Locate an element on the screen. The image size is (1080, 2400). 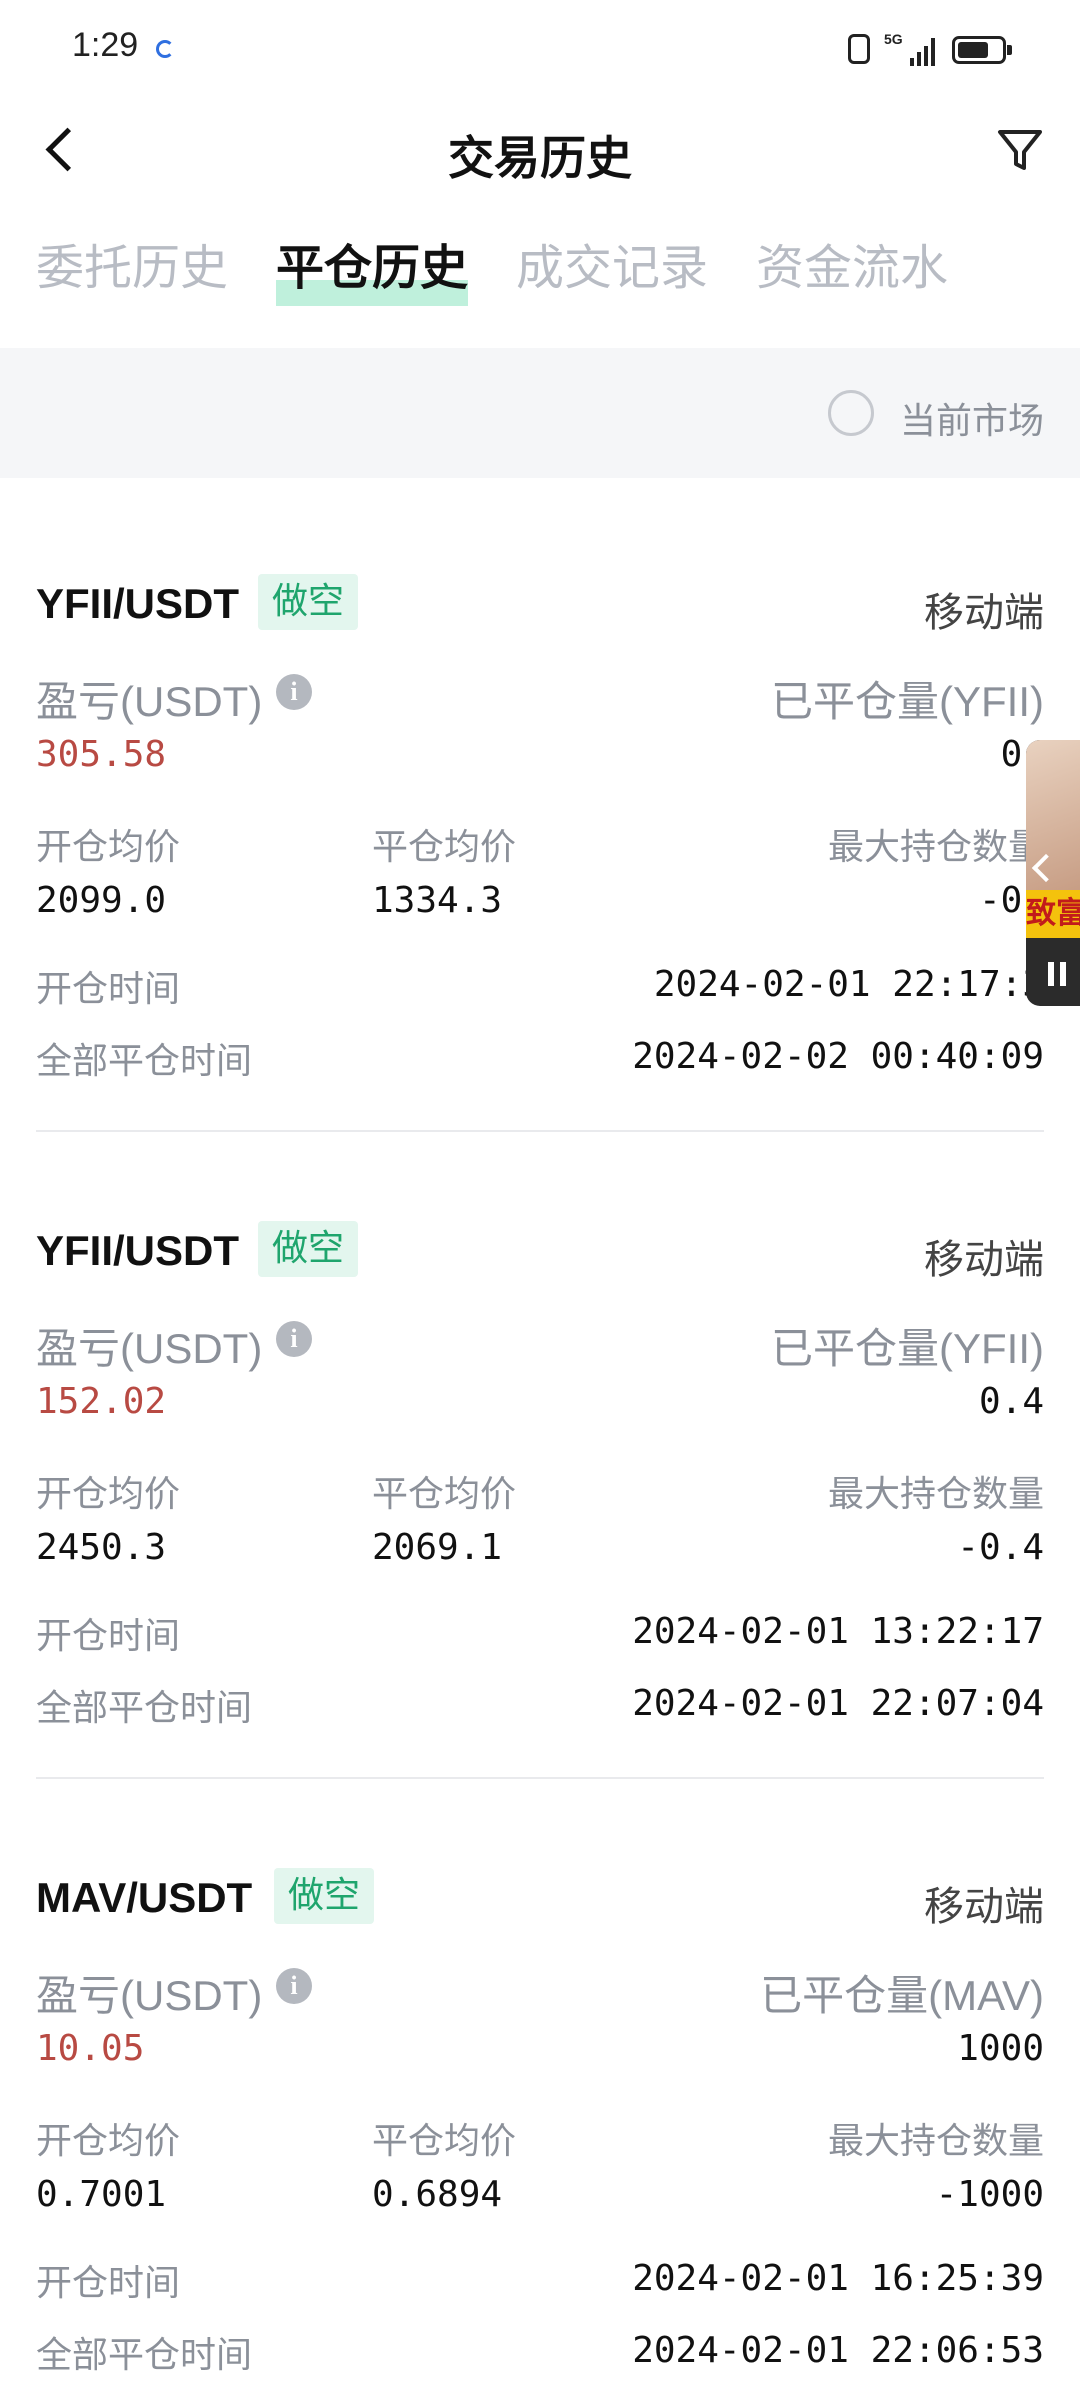
open-time-value: 2024-02-01 22:17:3 is located at coordinates (848, 984).